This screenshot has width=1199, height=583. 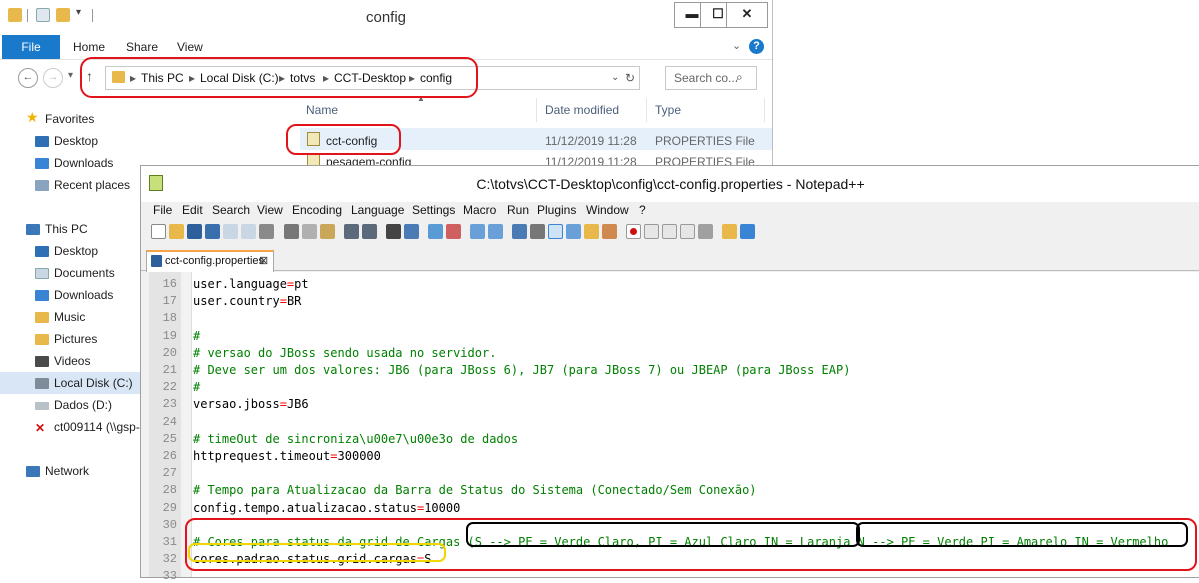 What do you see at coordinates (169, 404) in the screenshot?
I see `line-number: 23` at bounding box center [169, 404].